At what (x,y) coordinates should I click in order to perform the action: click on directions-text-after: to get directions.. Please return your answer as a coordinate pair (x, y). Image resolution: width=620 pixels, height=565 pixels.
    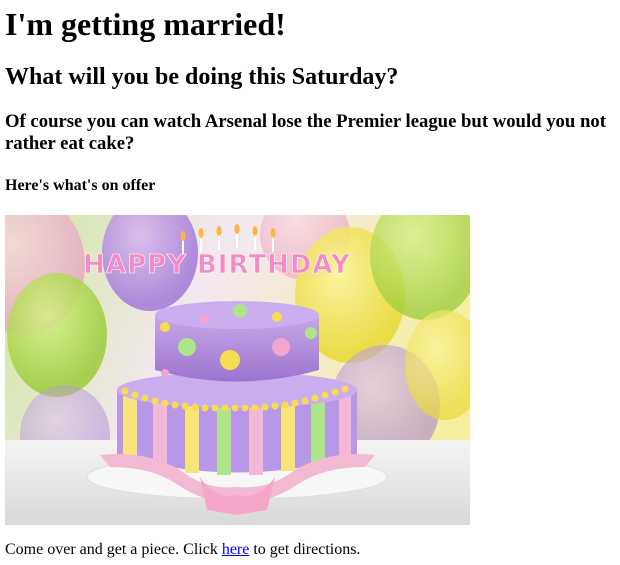
    Looking at the image, I should click on (305, 549).